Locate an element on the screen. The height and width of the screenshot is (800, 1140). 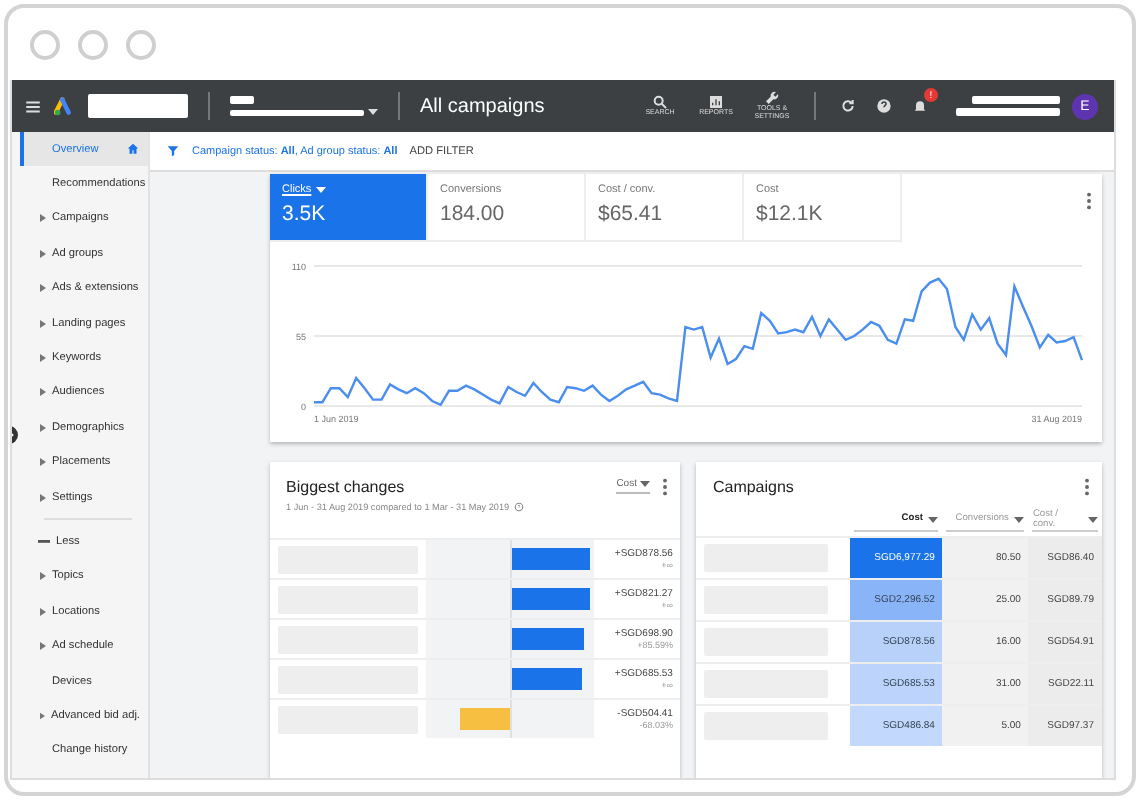
help-button is located at coordinates (884, 106).